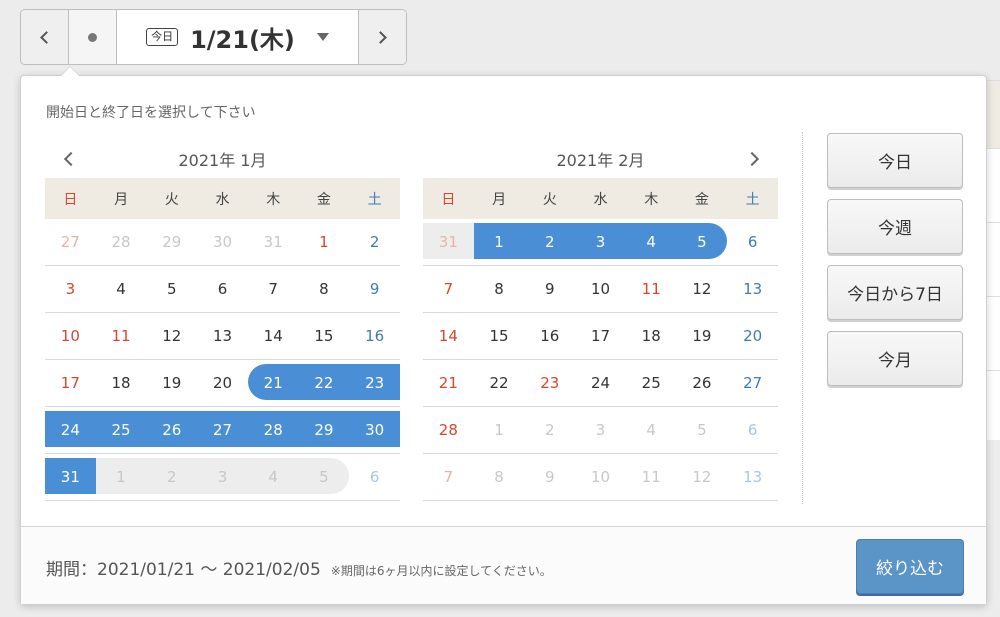  I want to click on calendar-day: 24, so click(600, 383).